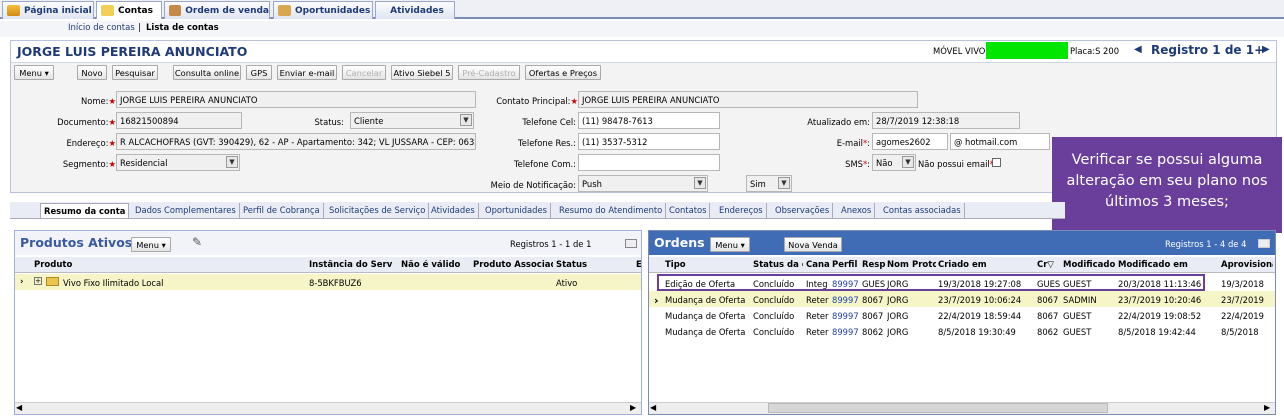 The image size is (1284, 418). Describe the element at coordinates (853, 143) in the screenshot. I see `email-label: E-mail*:` at that location.